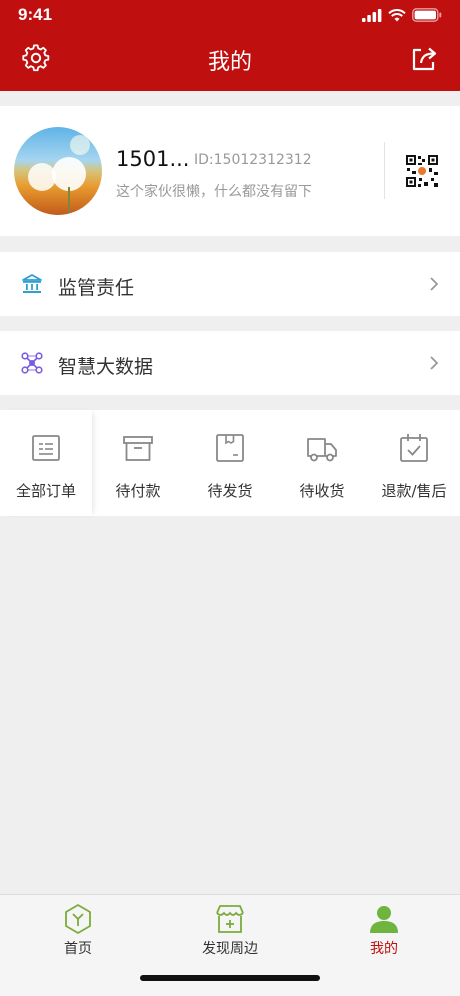 The height and width of the screenshot is (996, 460). I want to click on truck-icon, so click(322, 450).